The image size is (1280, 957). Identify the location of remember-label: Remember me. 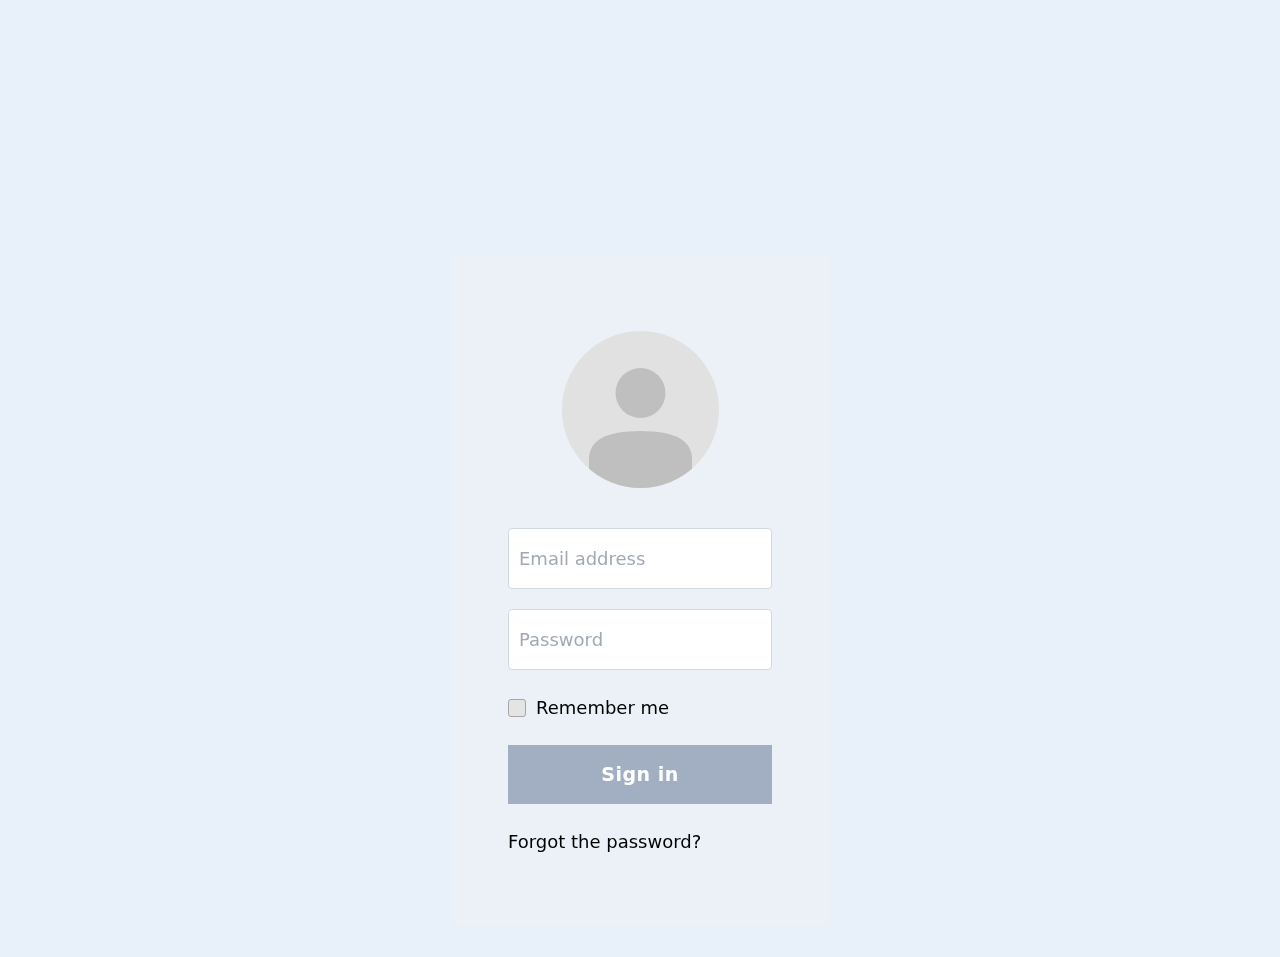
(603, 707).